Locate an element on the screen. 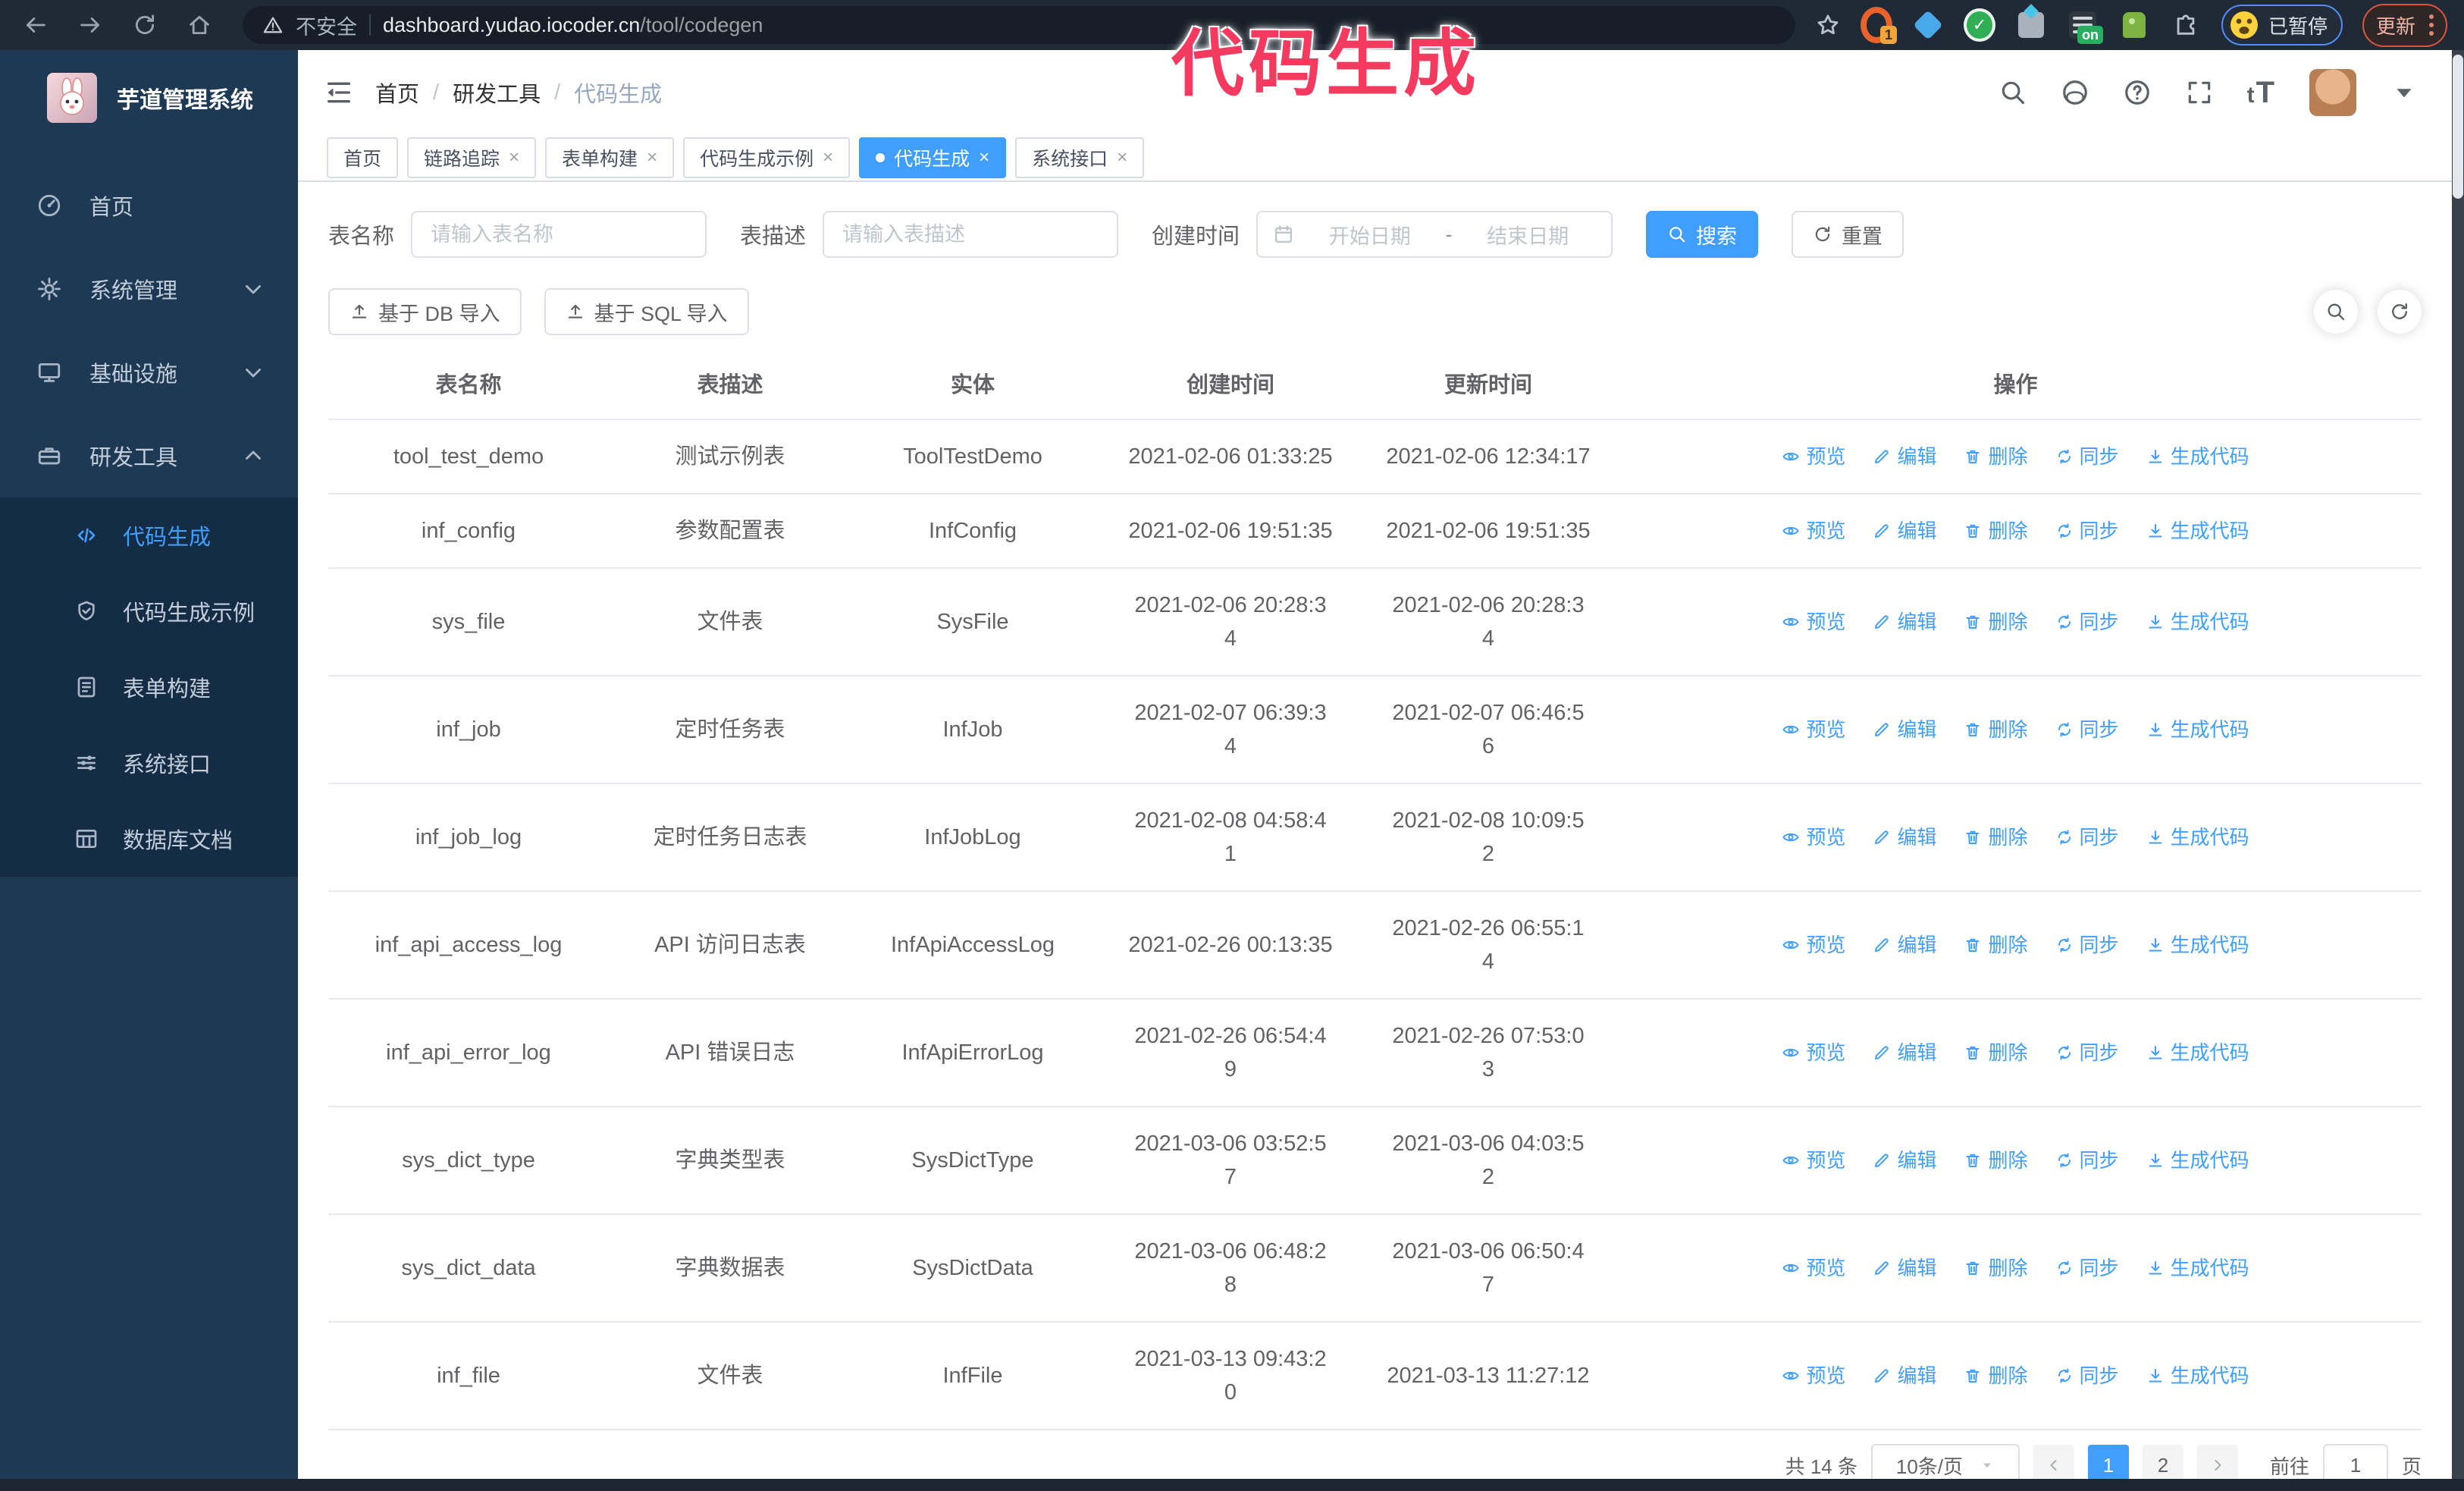 The height and width of the screenshot is (1491, 2464). extension-icon-gem is located at coordinates (1928, 25).